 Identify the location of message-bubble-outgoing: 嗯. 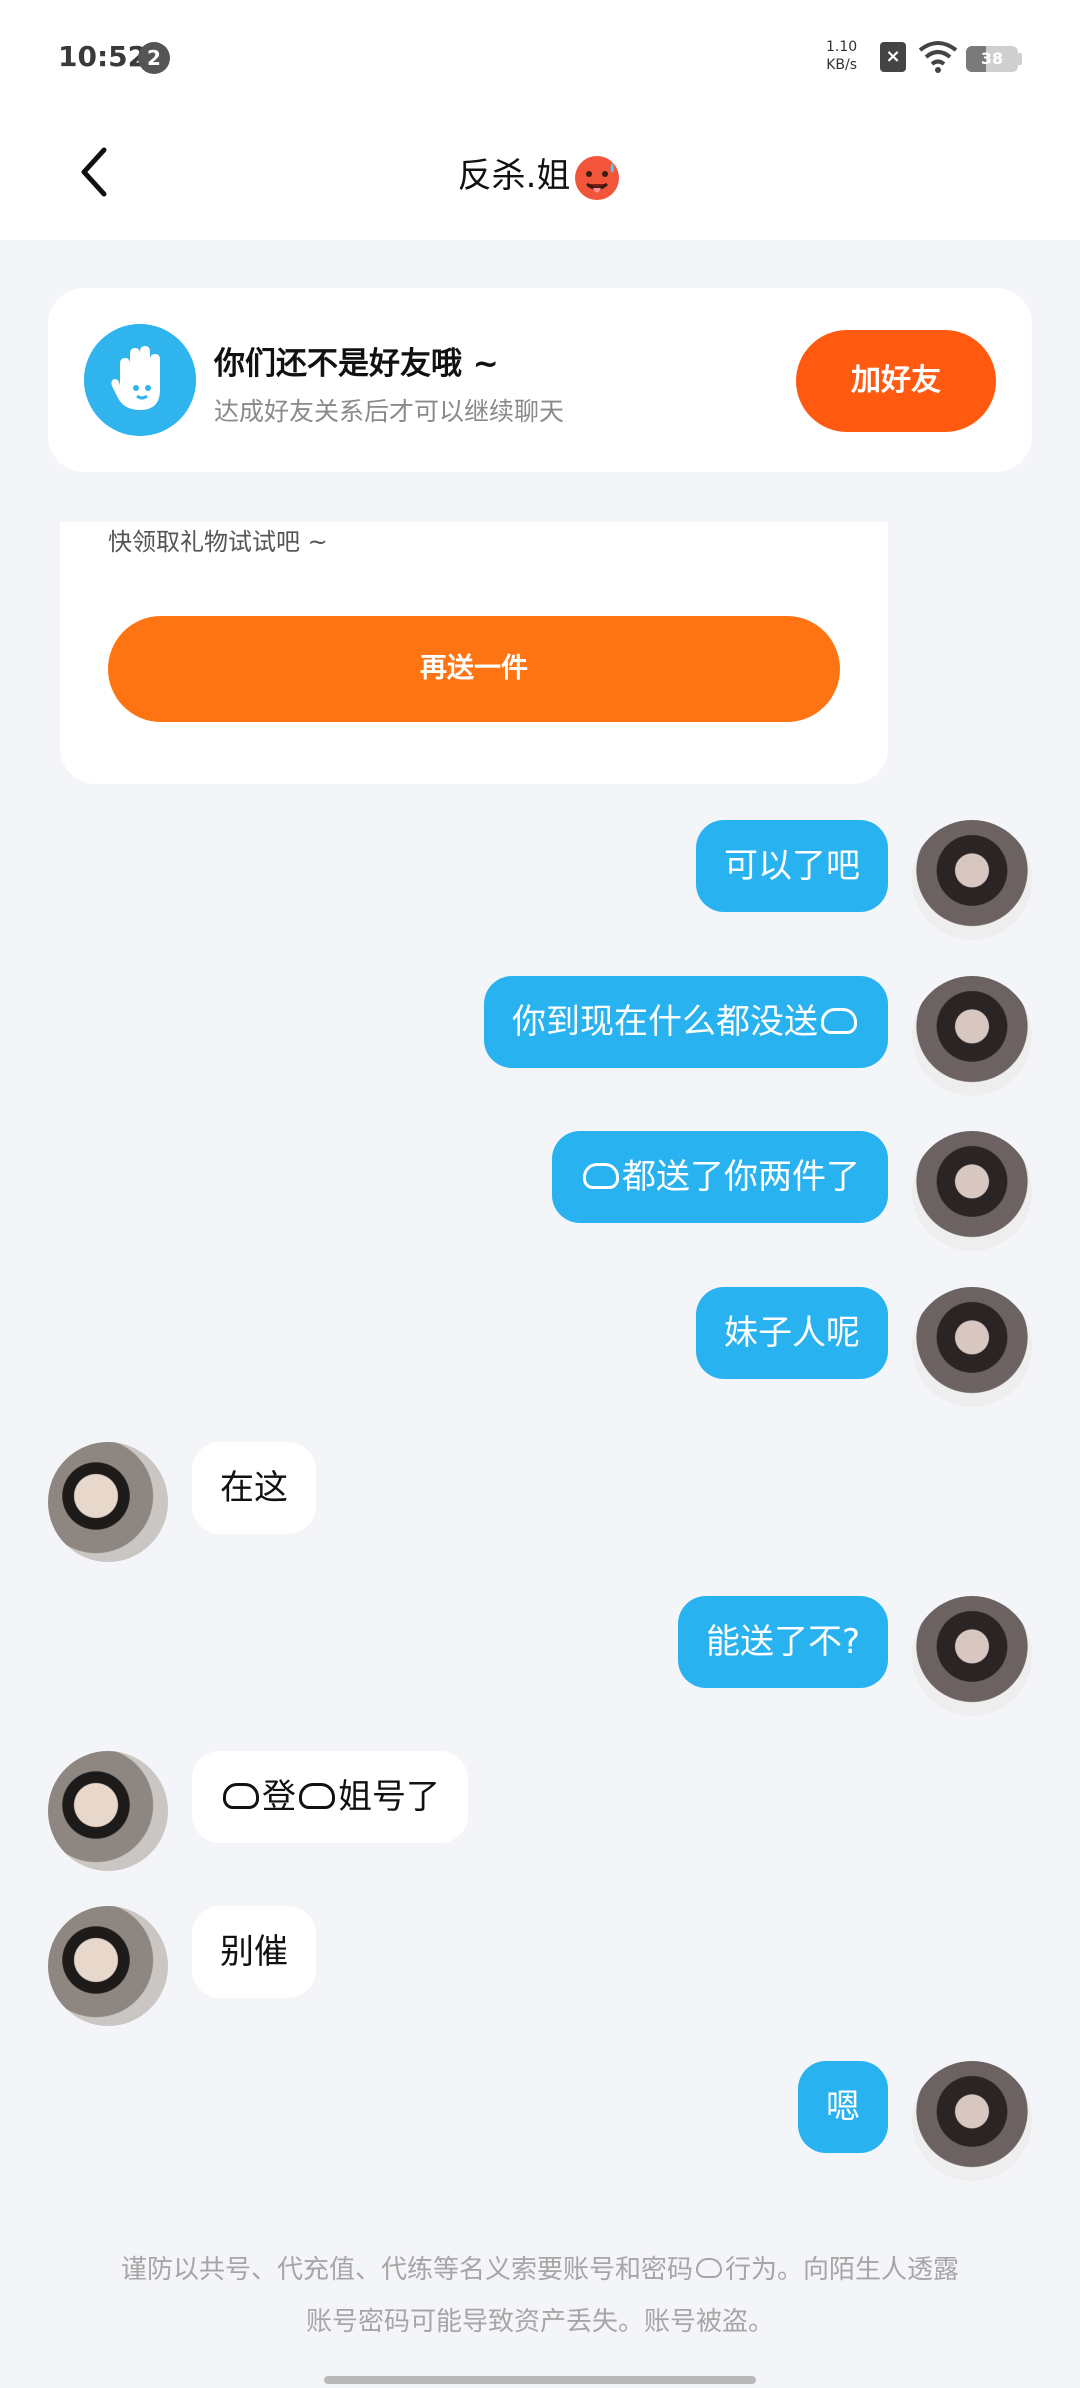
(843, 2107).